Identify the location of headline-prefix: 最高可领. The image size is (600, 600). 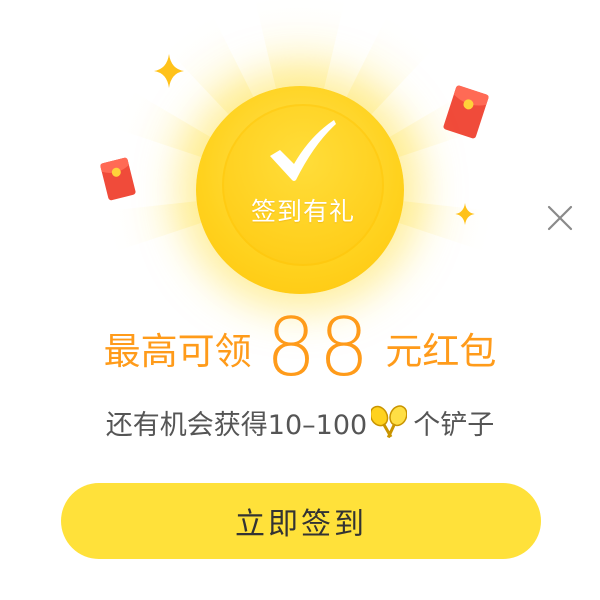
(177, 351).